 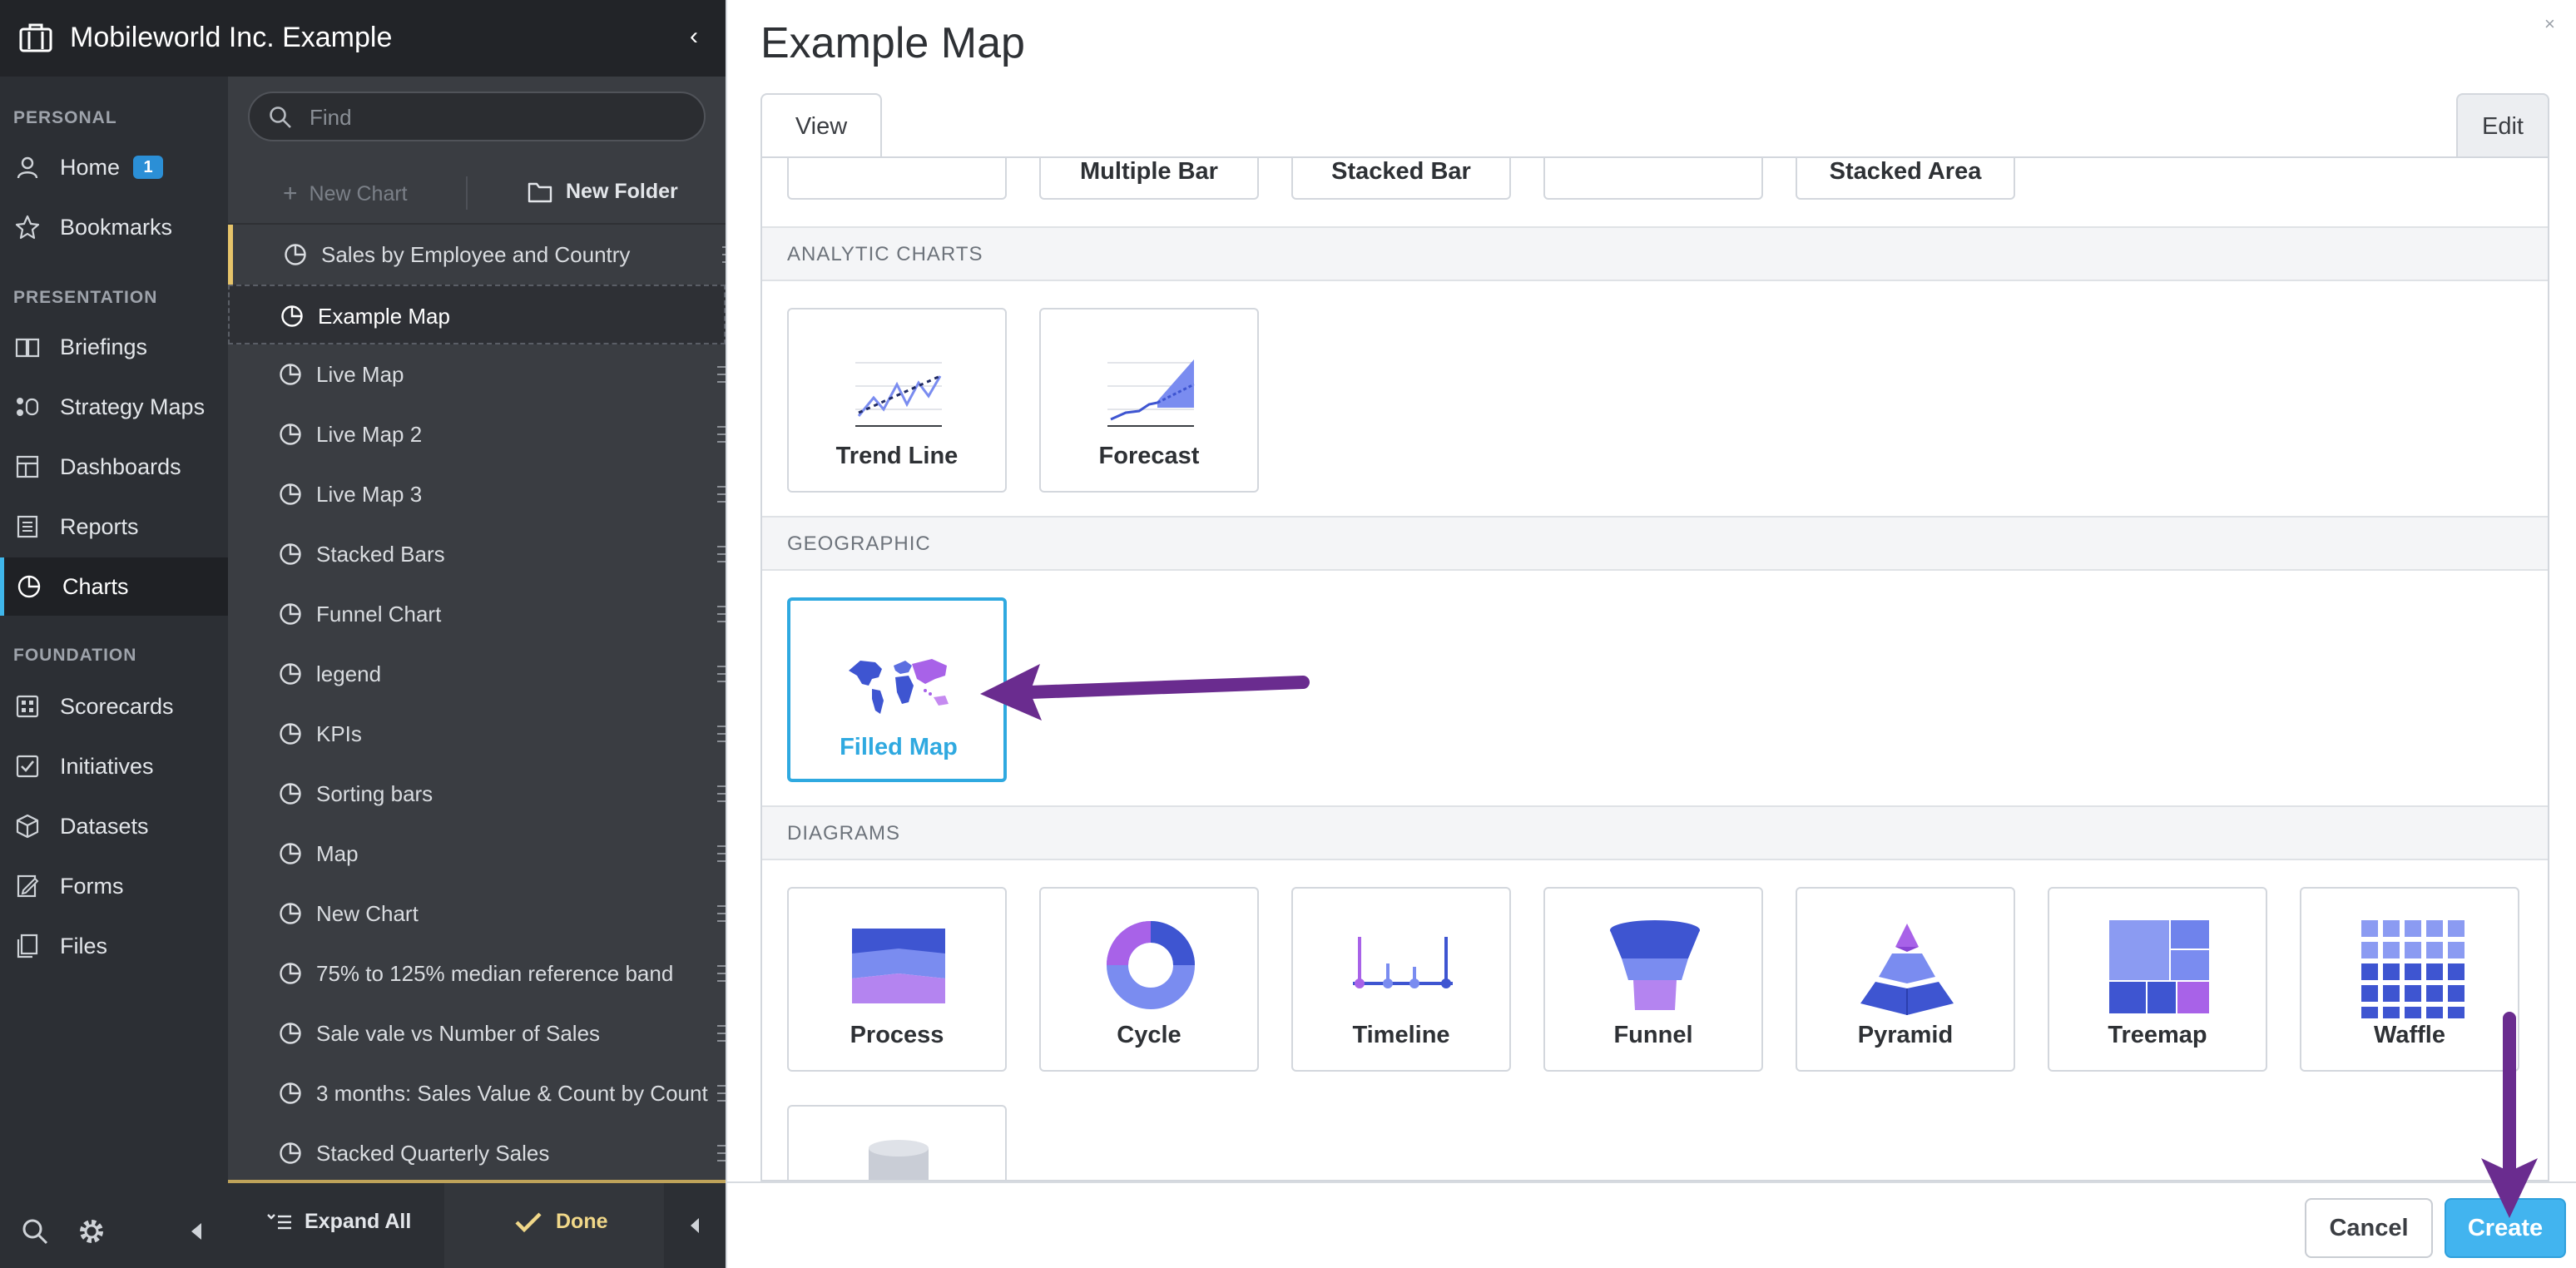 I want to click on nav-item-strategy-maps: Strategy Maps, so click(x=114, y=406).